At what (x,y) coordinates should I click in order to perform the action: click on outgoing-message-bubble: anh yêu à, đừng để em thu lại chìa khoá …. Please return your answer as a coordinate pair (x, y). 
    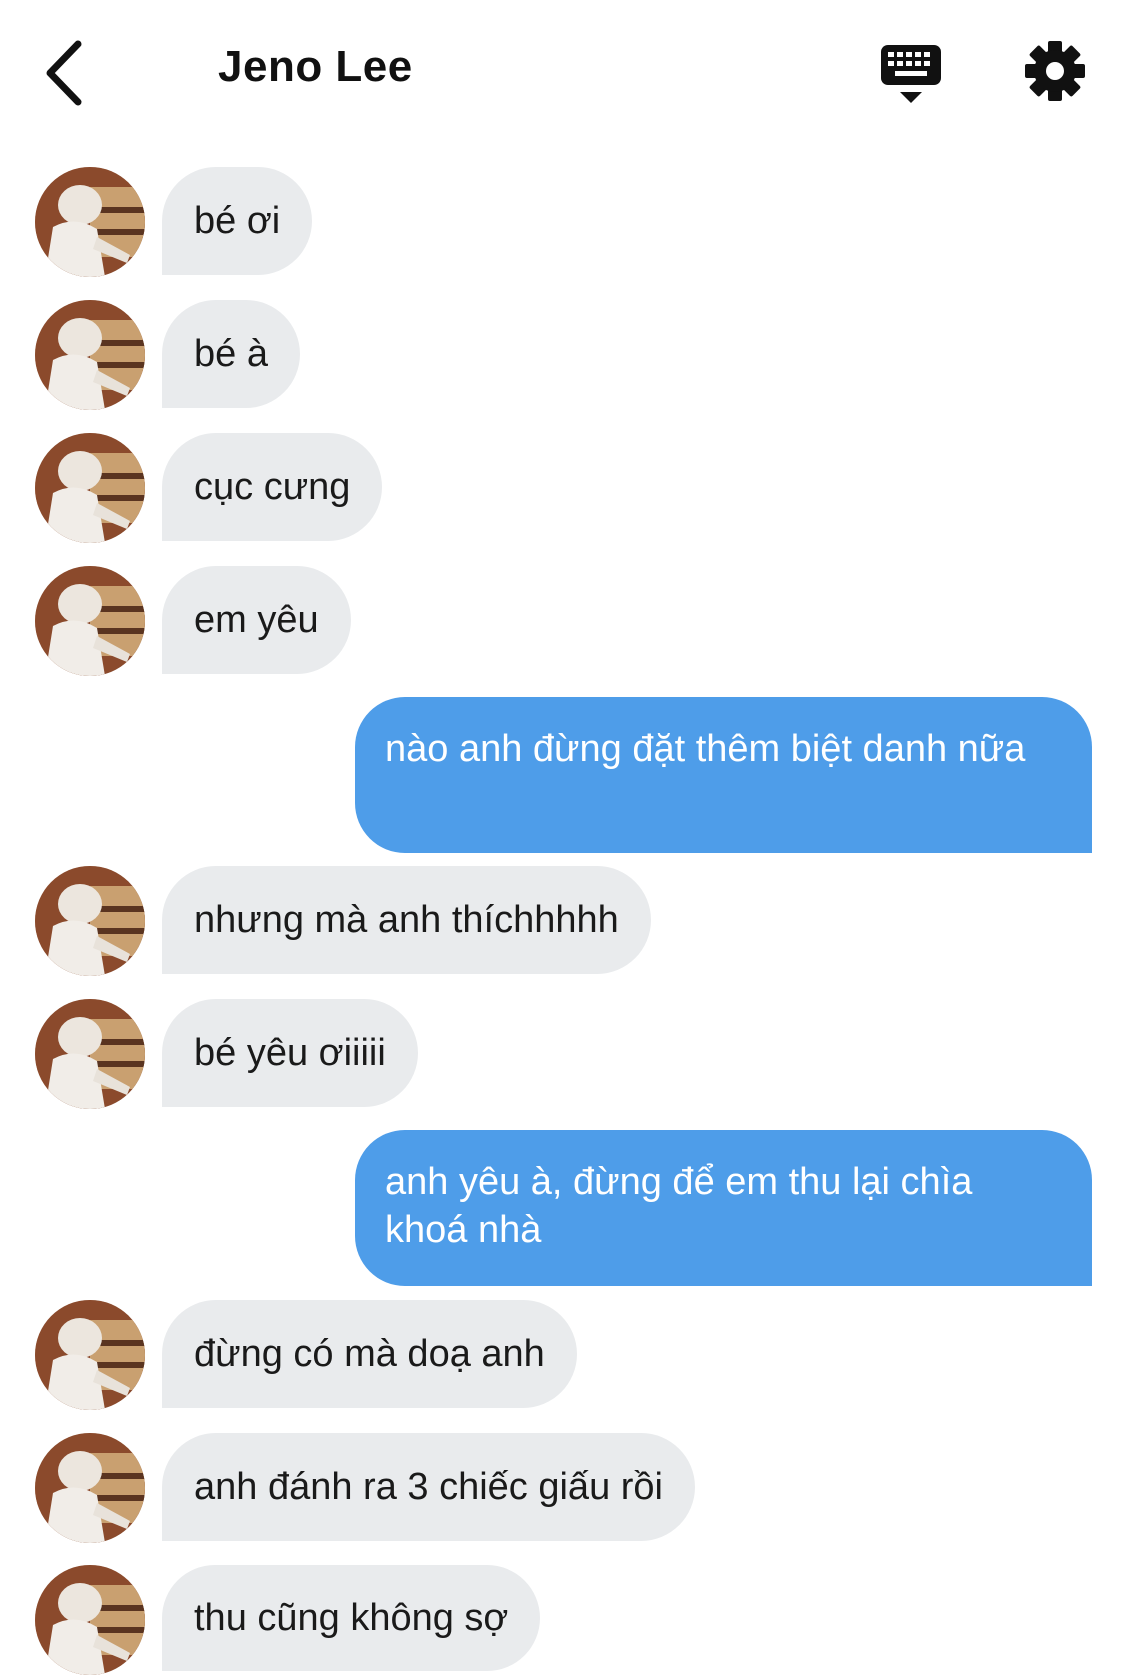
    Looking at the image, I should click on (723, 1208).